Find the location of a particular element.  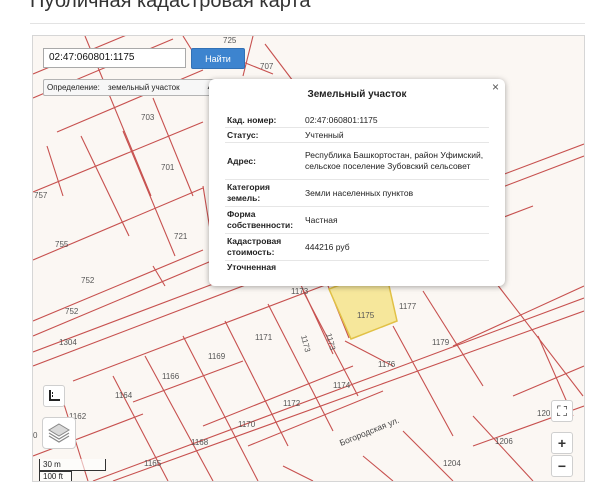

svg-text: 1165 is located at coordinates (153, 463).